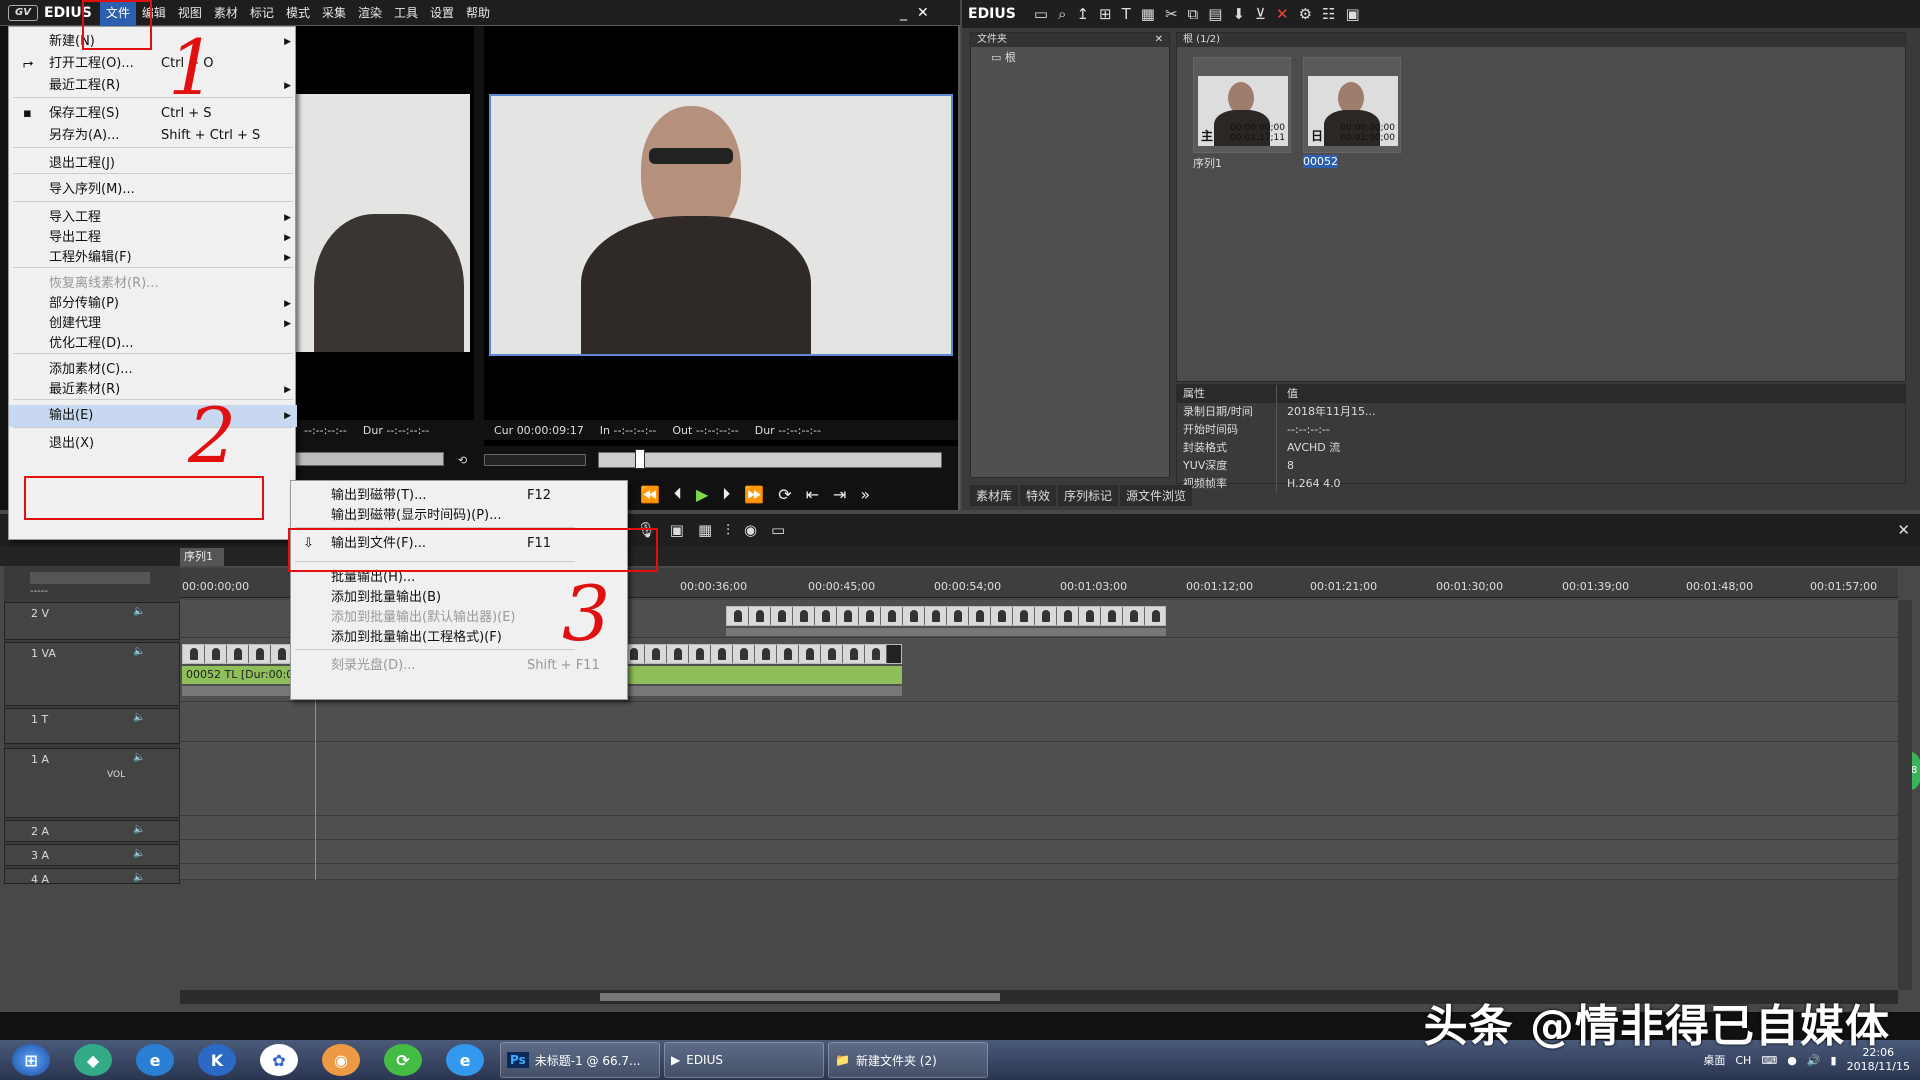  I want to click on clip-card: 日 00:00:00;00 00:02:00;00, so click(1352, 105).